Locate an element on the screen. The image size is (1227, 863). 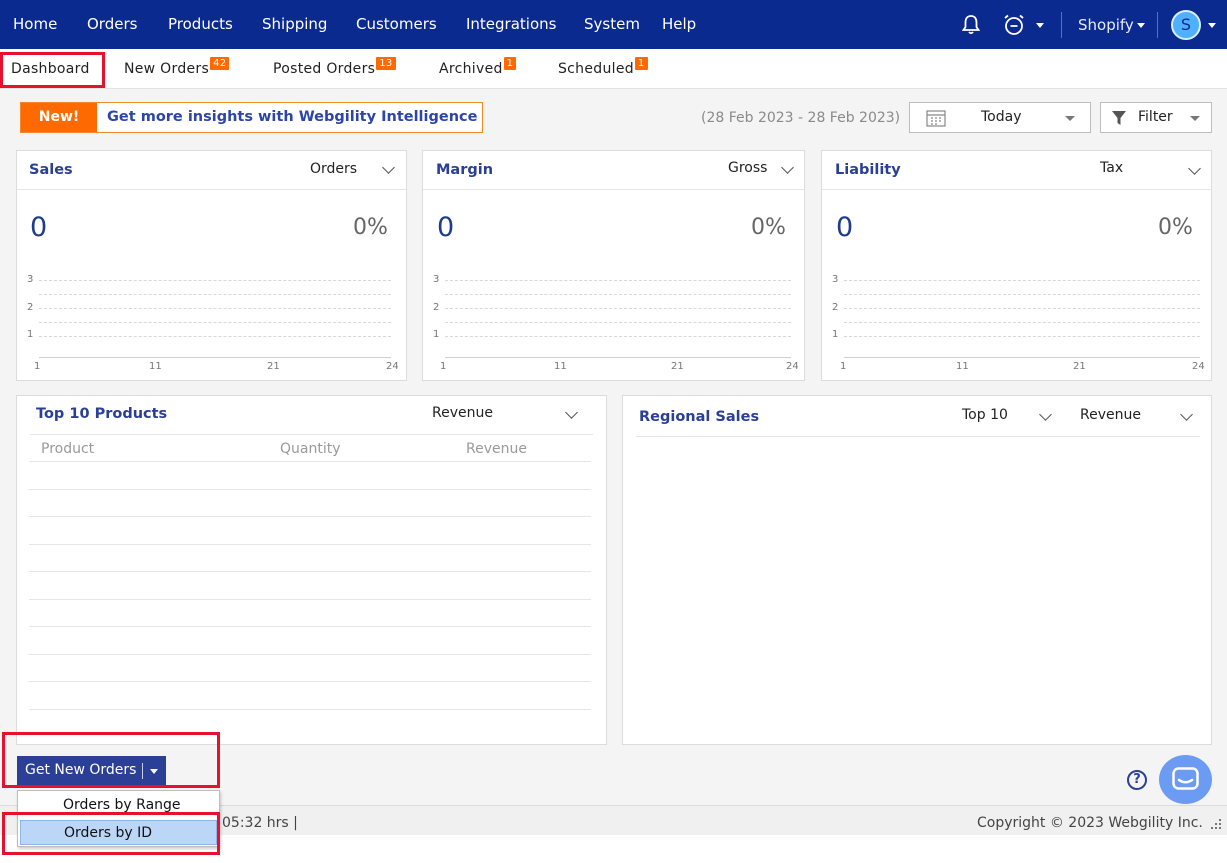
liability-metric-select: Tax is located at coordinates (1111, 168).